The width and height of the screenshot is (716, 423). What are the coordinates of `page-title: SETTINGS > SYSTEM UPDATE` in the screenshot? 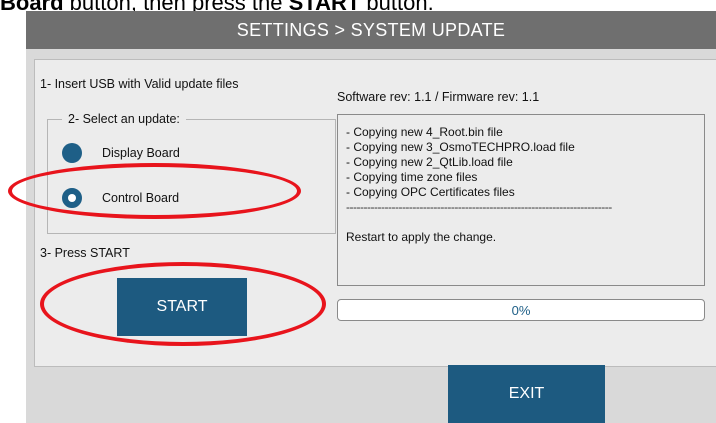 It's located at (371, 29).